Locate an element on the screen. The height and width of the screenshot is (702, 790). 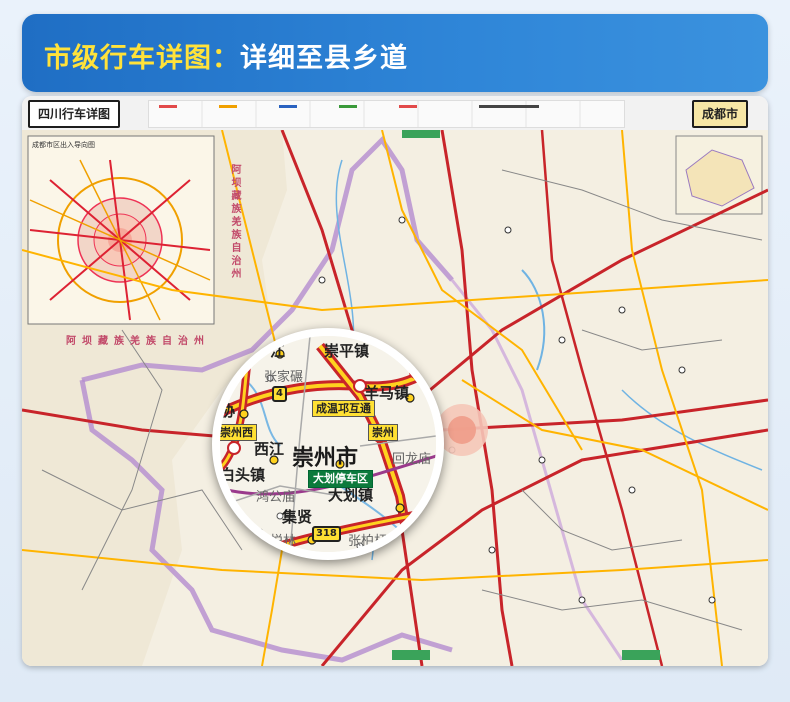
region-label-horizontal: 阿坝藏族羌族自治州 is located at coordinates (138, 341).